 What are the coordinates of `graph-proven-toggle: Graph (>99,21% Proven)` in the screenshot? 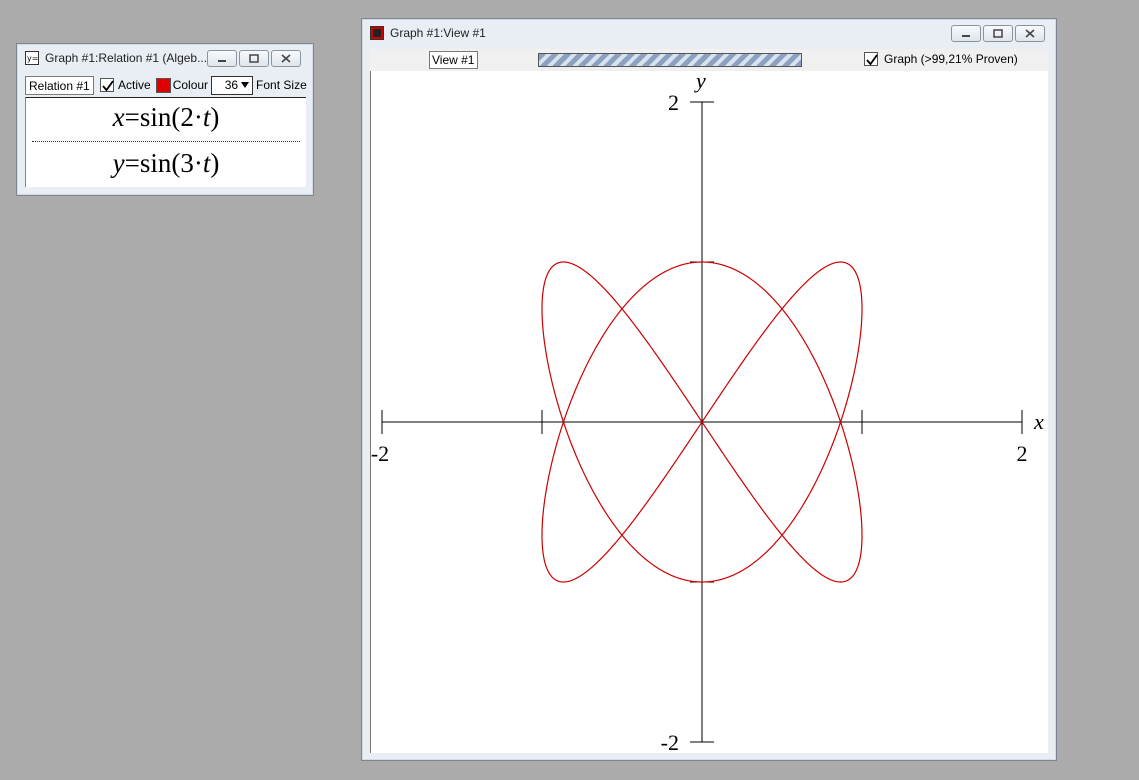 It's located at (941, 59).